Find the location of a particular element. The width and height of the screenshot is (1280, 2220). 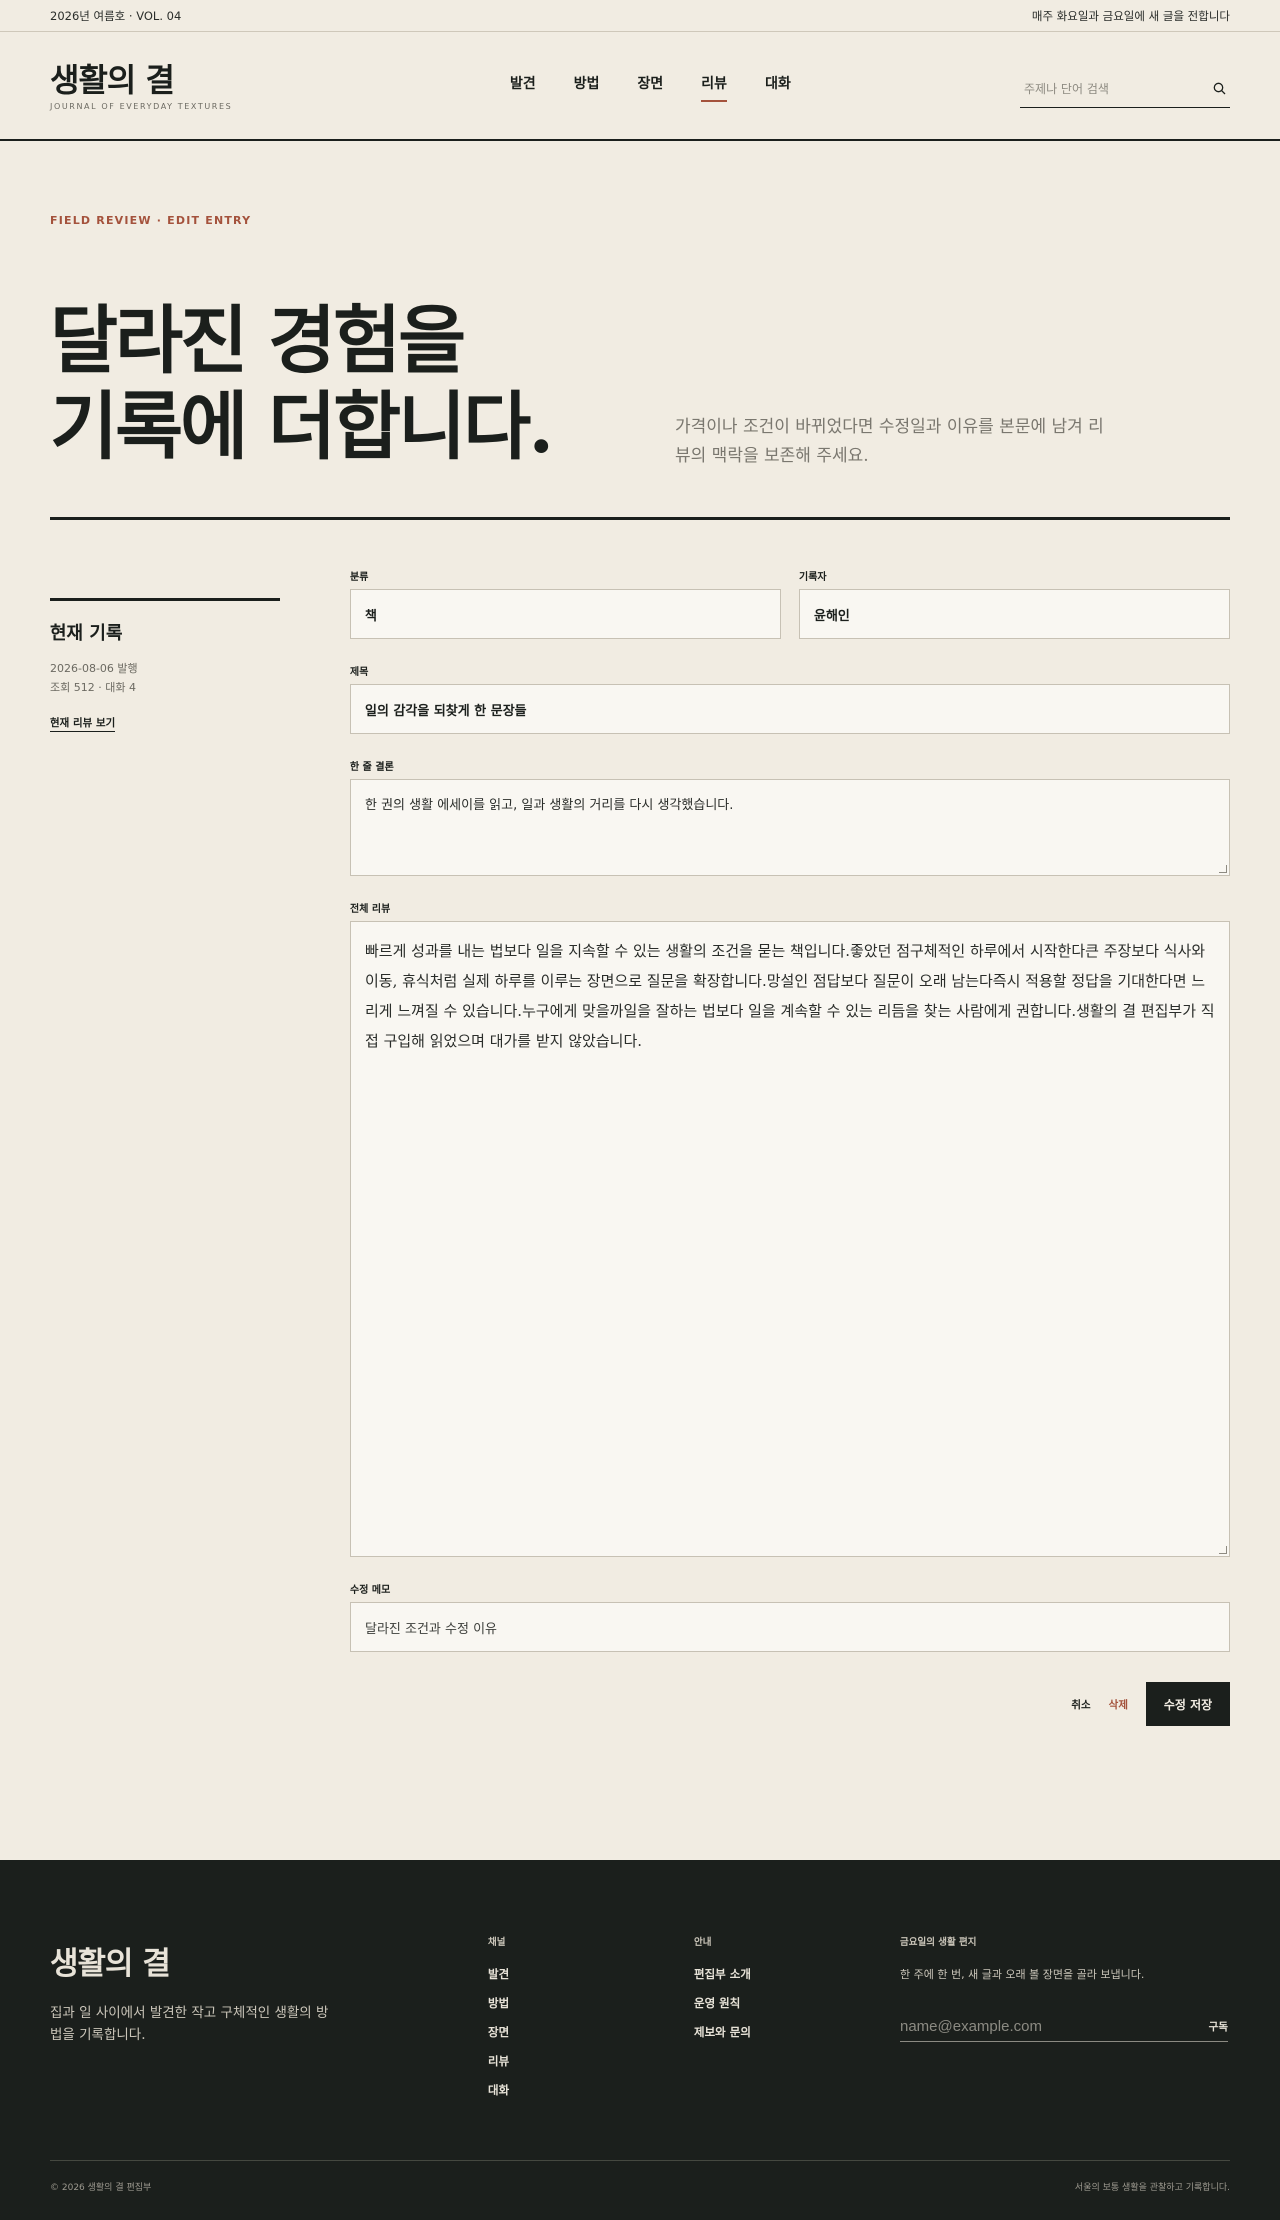

page-title: 달라진 경험을 기록에 더합니다. is located at coordinates (370, 384).